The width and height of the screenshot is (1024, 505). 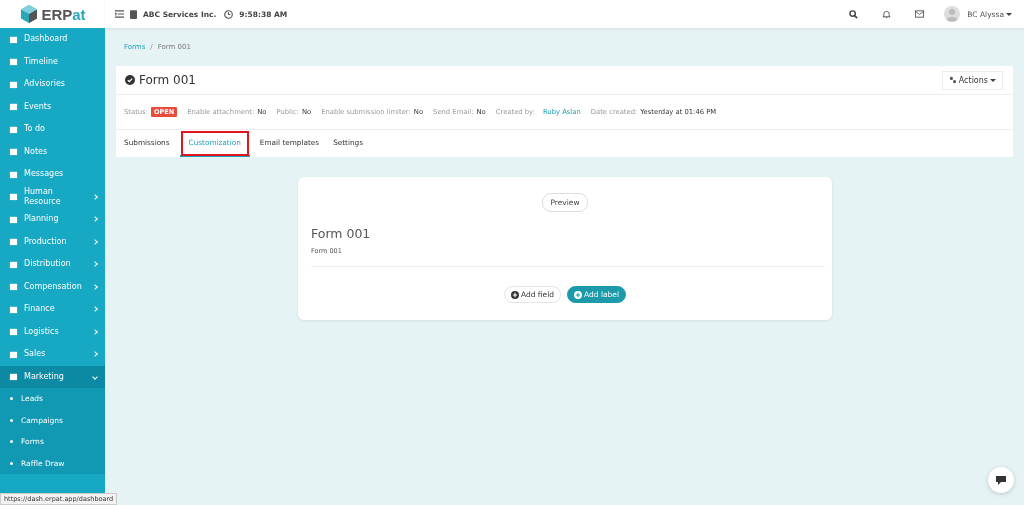 I want to click on building-icon, so click(x=133, y=14).